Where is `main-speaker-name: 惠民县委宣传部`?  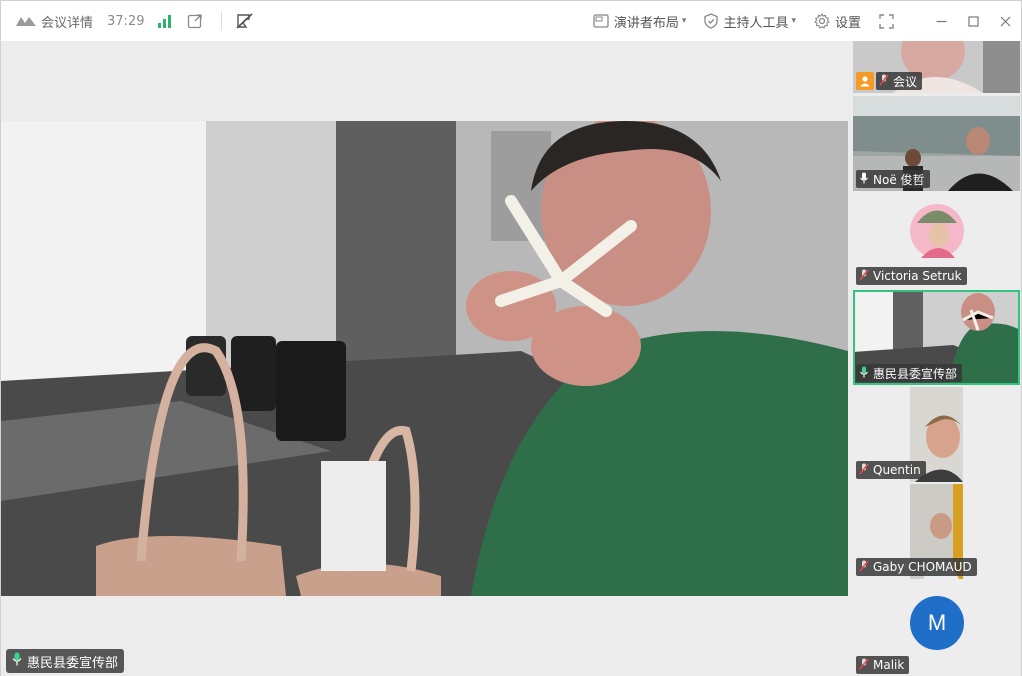
main-speaker-name: 惠民县委宣传部 is located at coordinates (73, 663).